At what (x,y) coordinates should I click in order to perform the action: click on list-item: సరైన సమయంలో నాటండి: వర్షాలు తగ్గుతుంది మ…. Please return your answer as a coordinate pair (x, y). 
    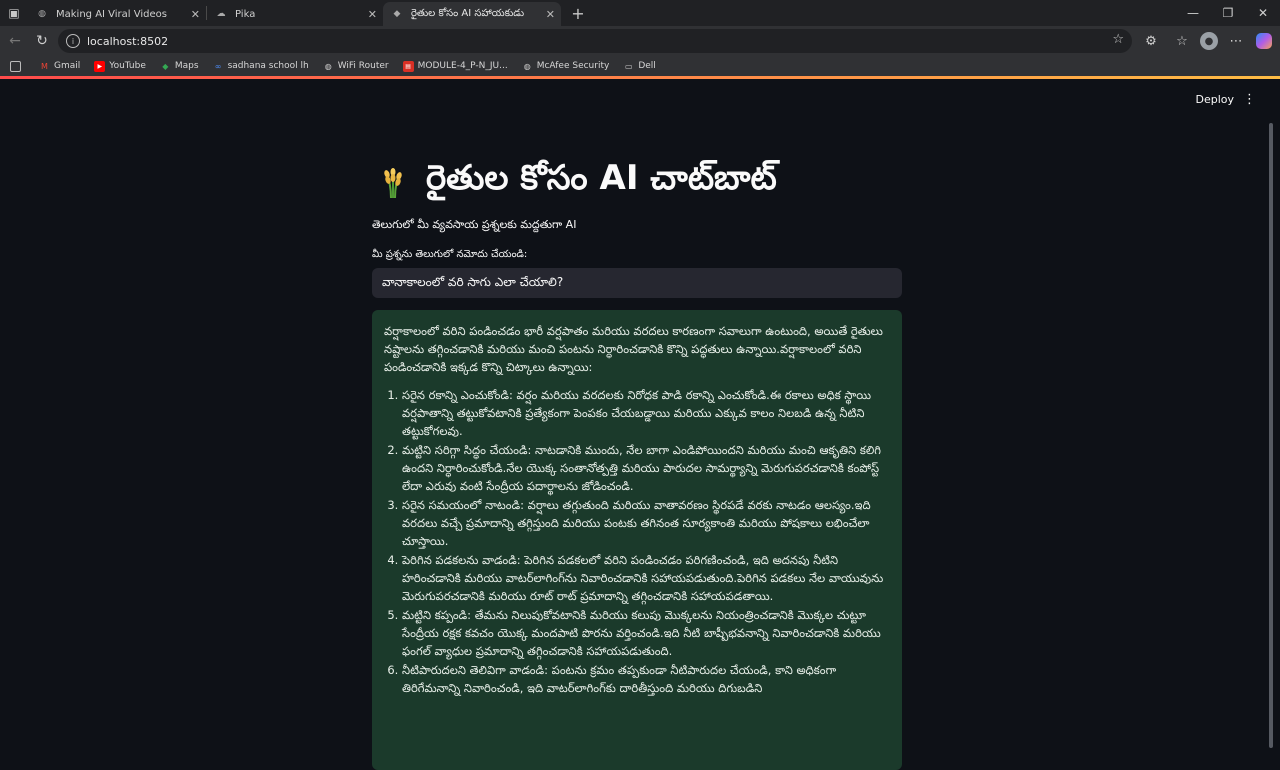
    Looking at the image, I should click on (646, 523).